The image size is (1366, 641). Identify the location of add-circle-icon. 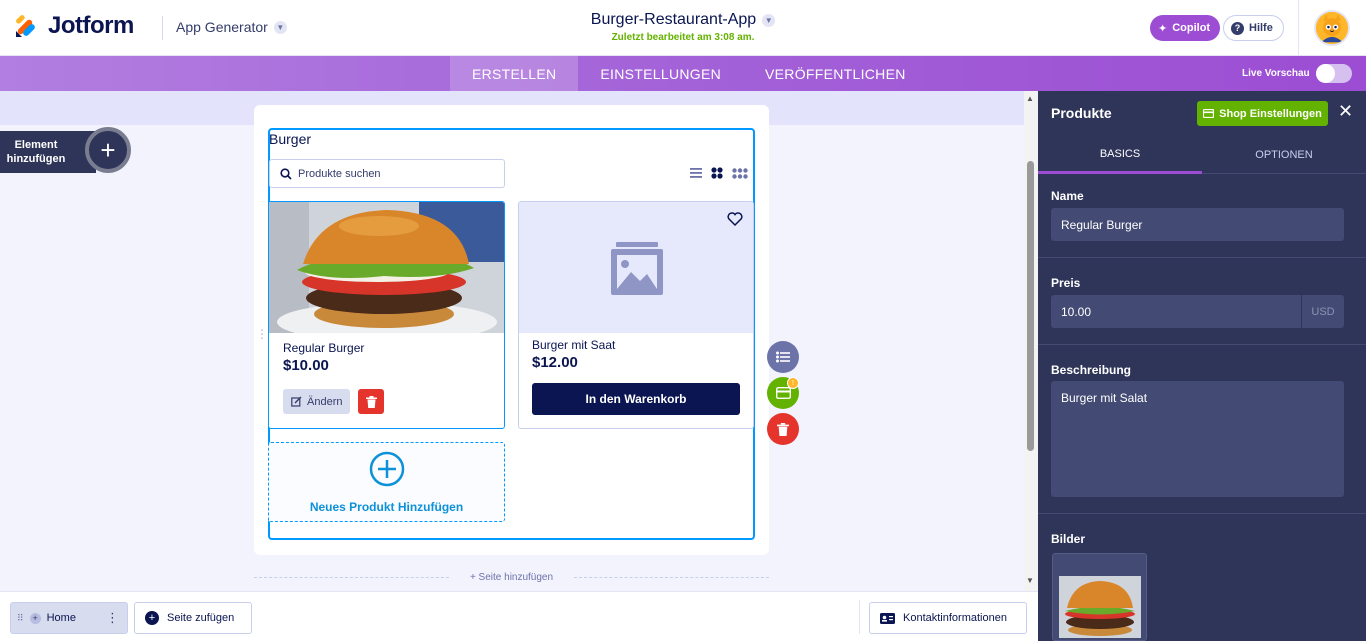
(387, 469).